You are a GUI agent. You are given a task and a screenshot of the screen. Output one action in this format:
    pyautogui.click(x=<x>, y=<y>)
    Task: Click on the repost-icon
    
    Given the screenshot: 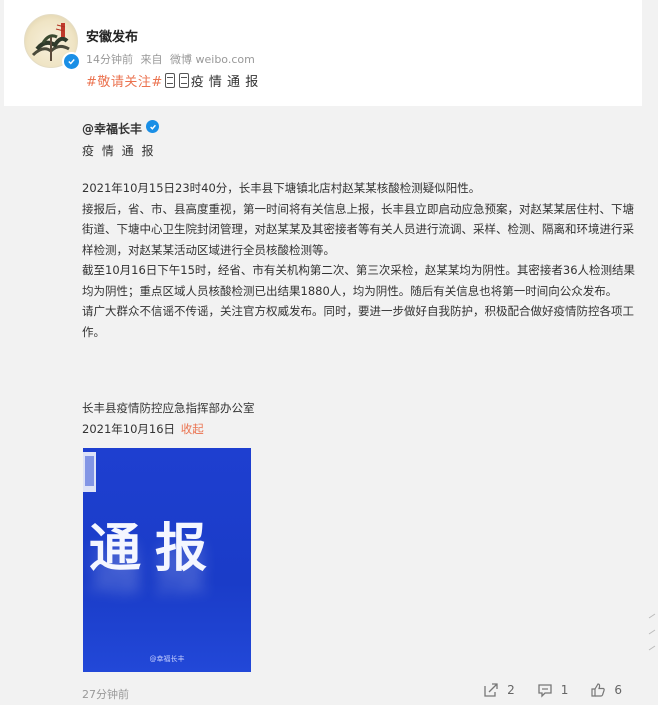 What is the action you would take?
    pyautogui.click(x=491, y=690)
    